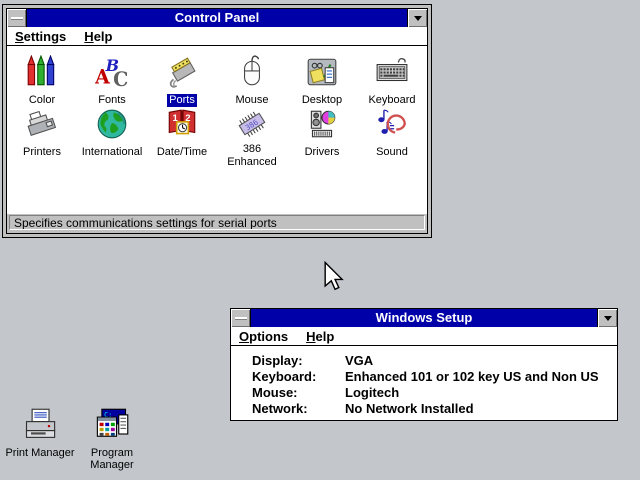 This screenshot has width=640, height=480. What do you see at coordinates (182, 152) in the screenshot?
I see `applet-label: Date/Time` at bounding box center [182, 152].